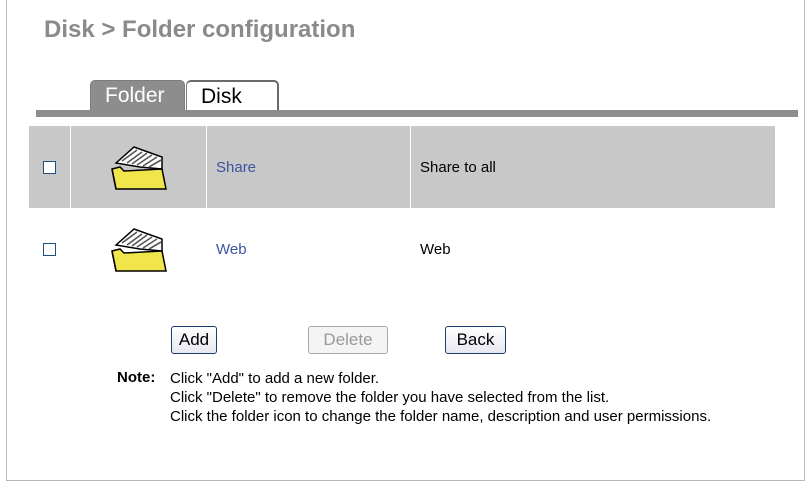  I want to click on add-button: Add, so click(194, 340).